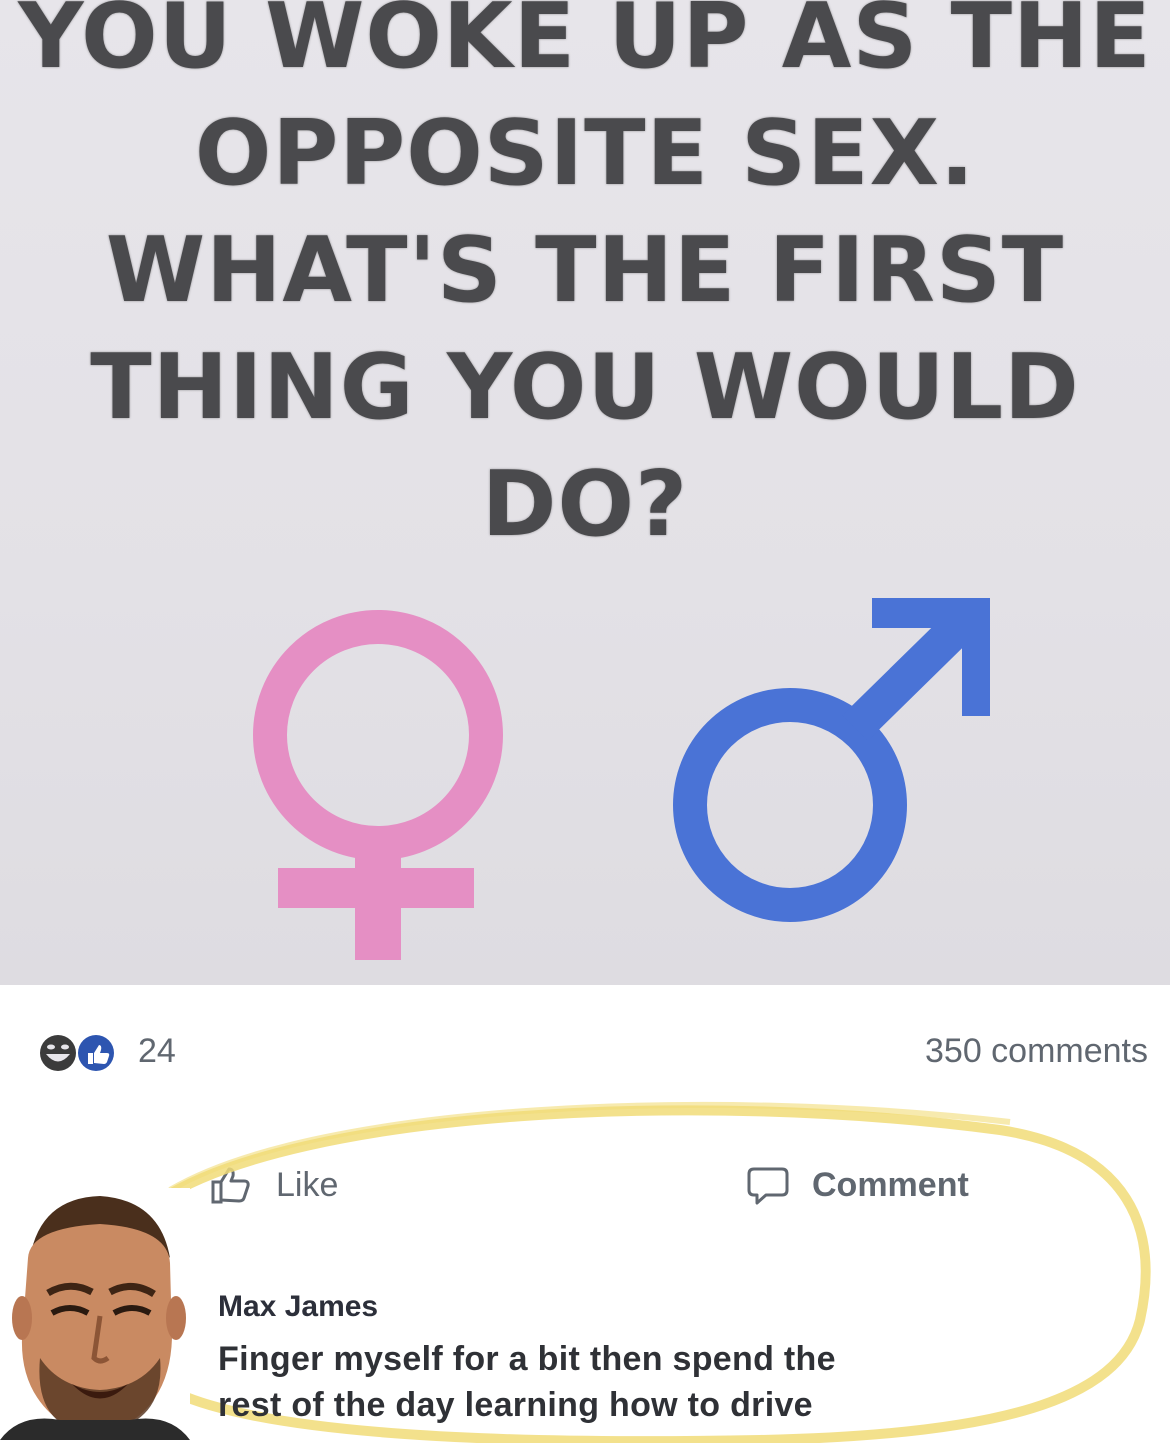 Image resolution: width=1170 pixels, height=1443 pixels. Describe the element at coordinates (230, 1185) in the screenshot. I see `thumbs-up-icon` at that location.